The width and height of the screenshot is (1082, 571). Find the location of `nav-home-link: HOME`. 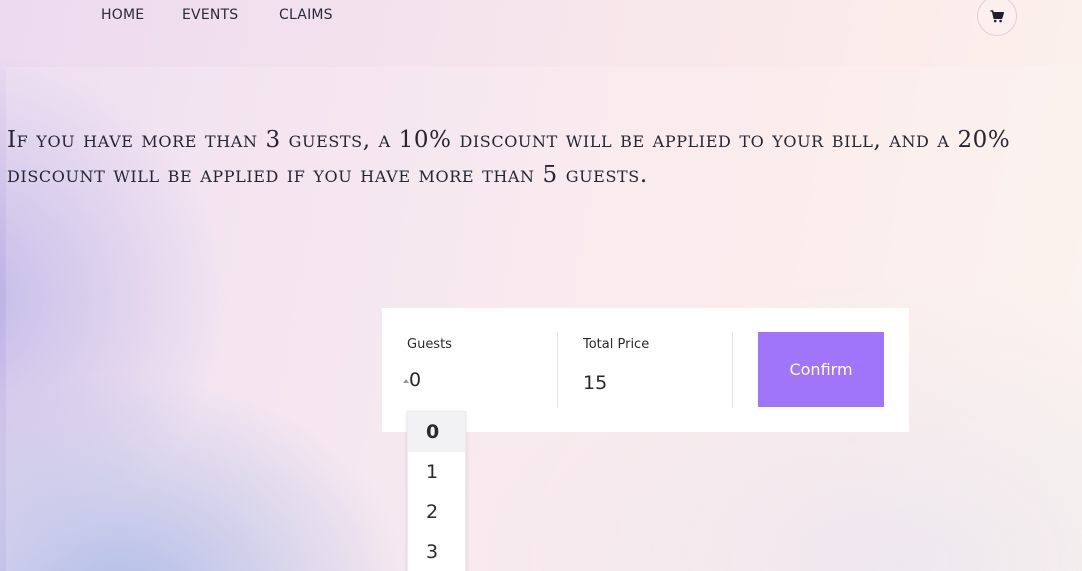

nav-home-link: HOME is located at coordinates (122, 15).